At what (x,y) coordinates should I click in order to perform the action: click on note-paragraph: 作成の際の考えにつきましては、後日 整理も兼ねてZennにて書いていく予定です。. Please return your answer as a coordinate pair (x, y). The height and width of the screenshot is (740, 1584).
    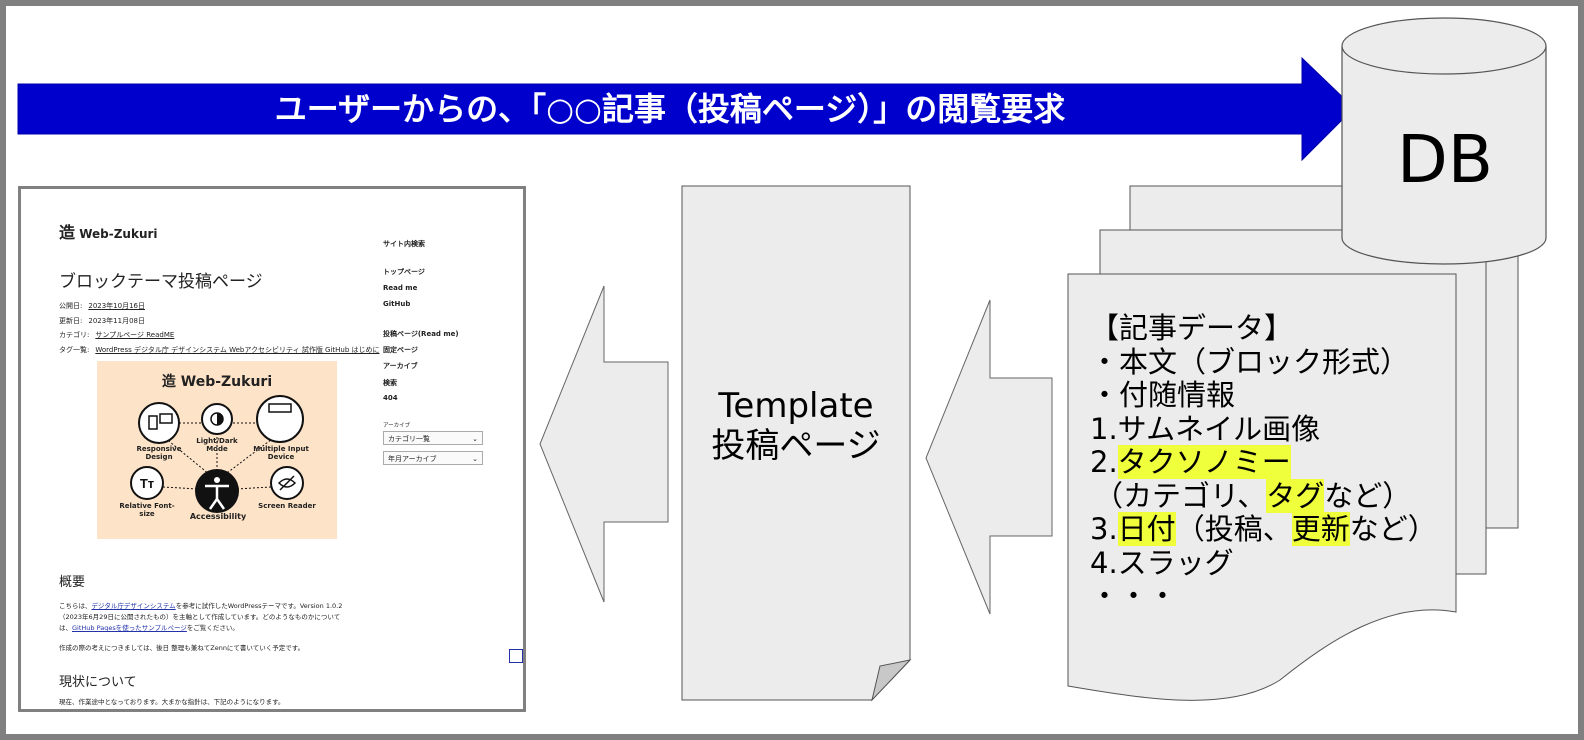
    Looking at the image, I should click on (182, 648).